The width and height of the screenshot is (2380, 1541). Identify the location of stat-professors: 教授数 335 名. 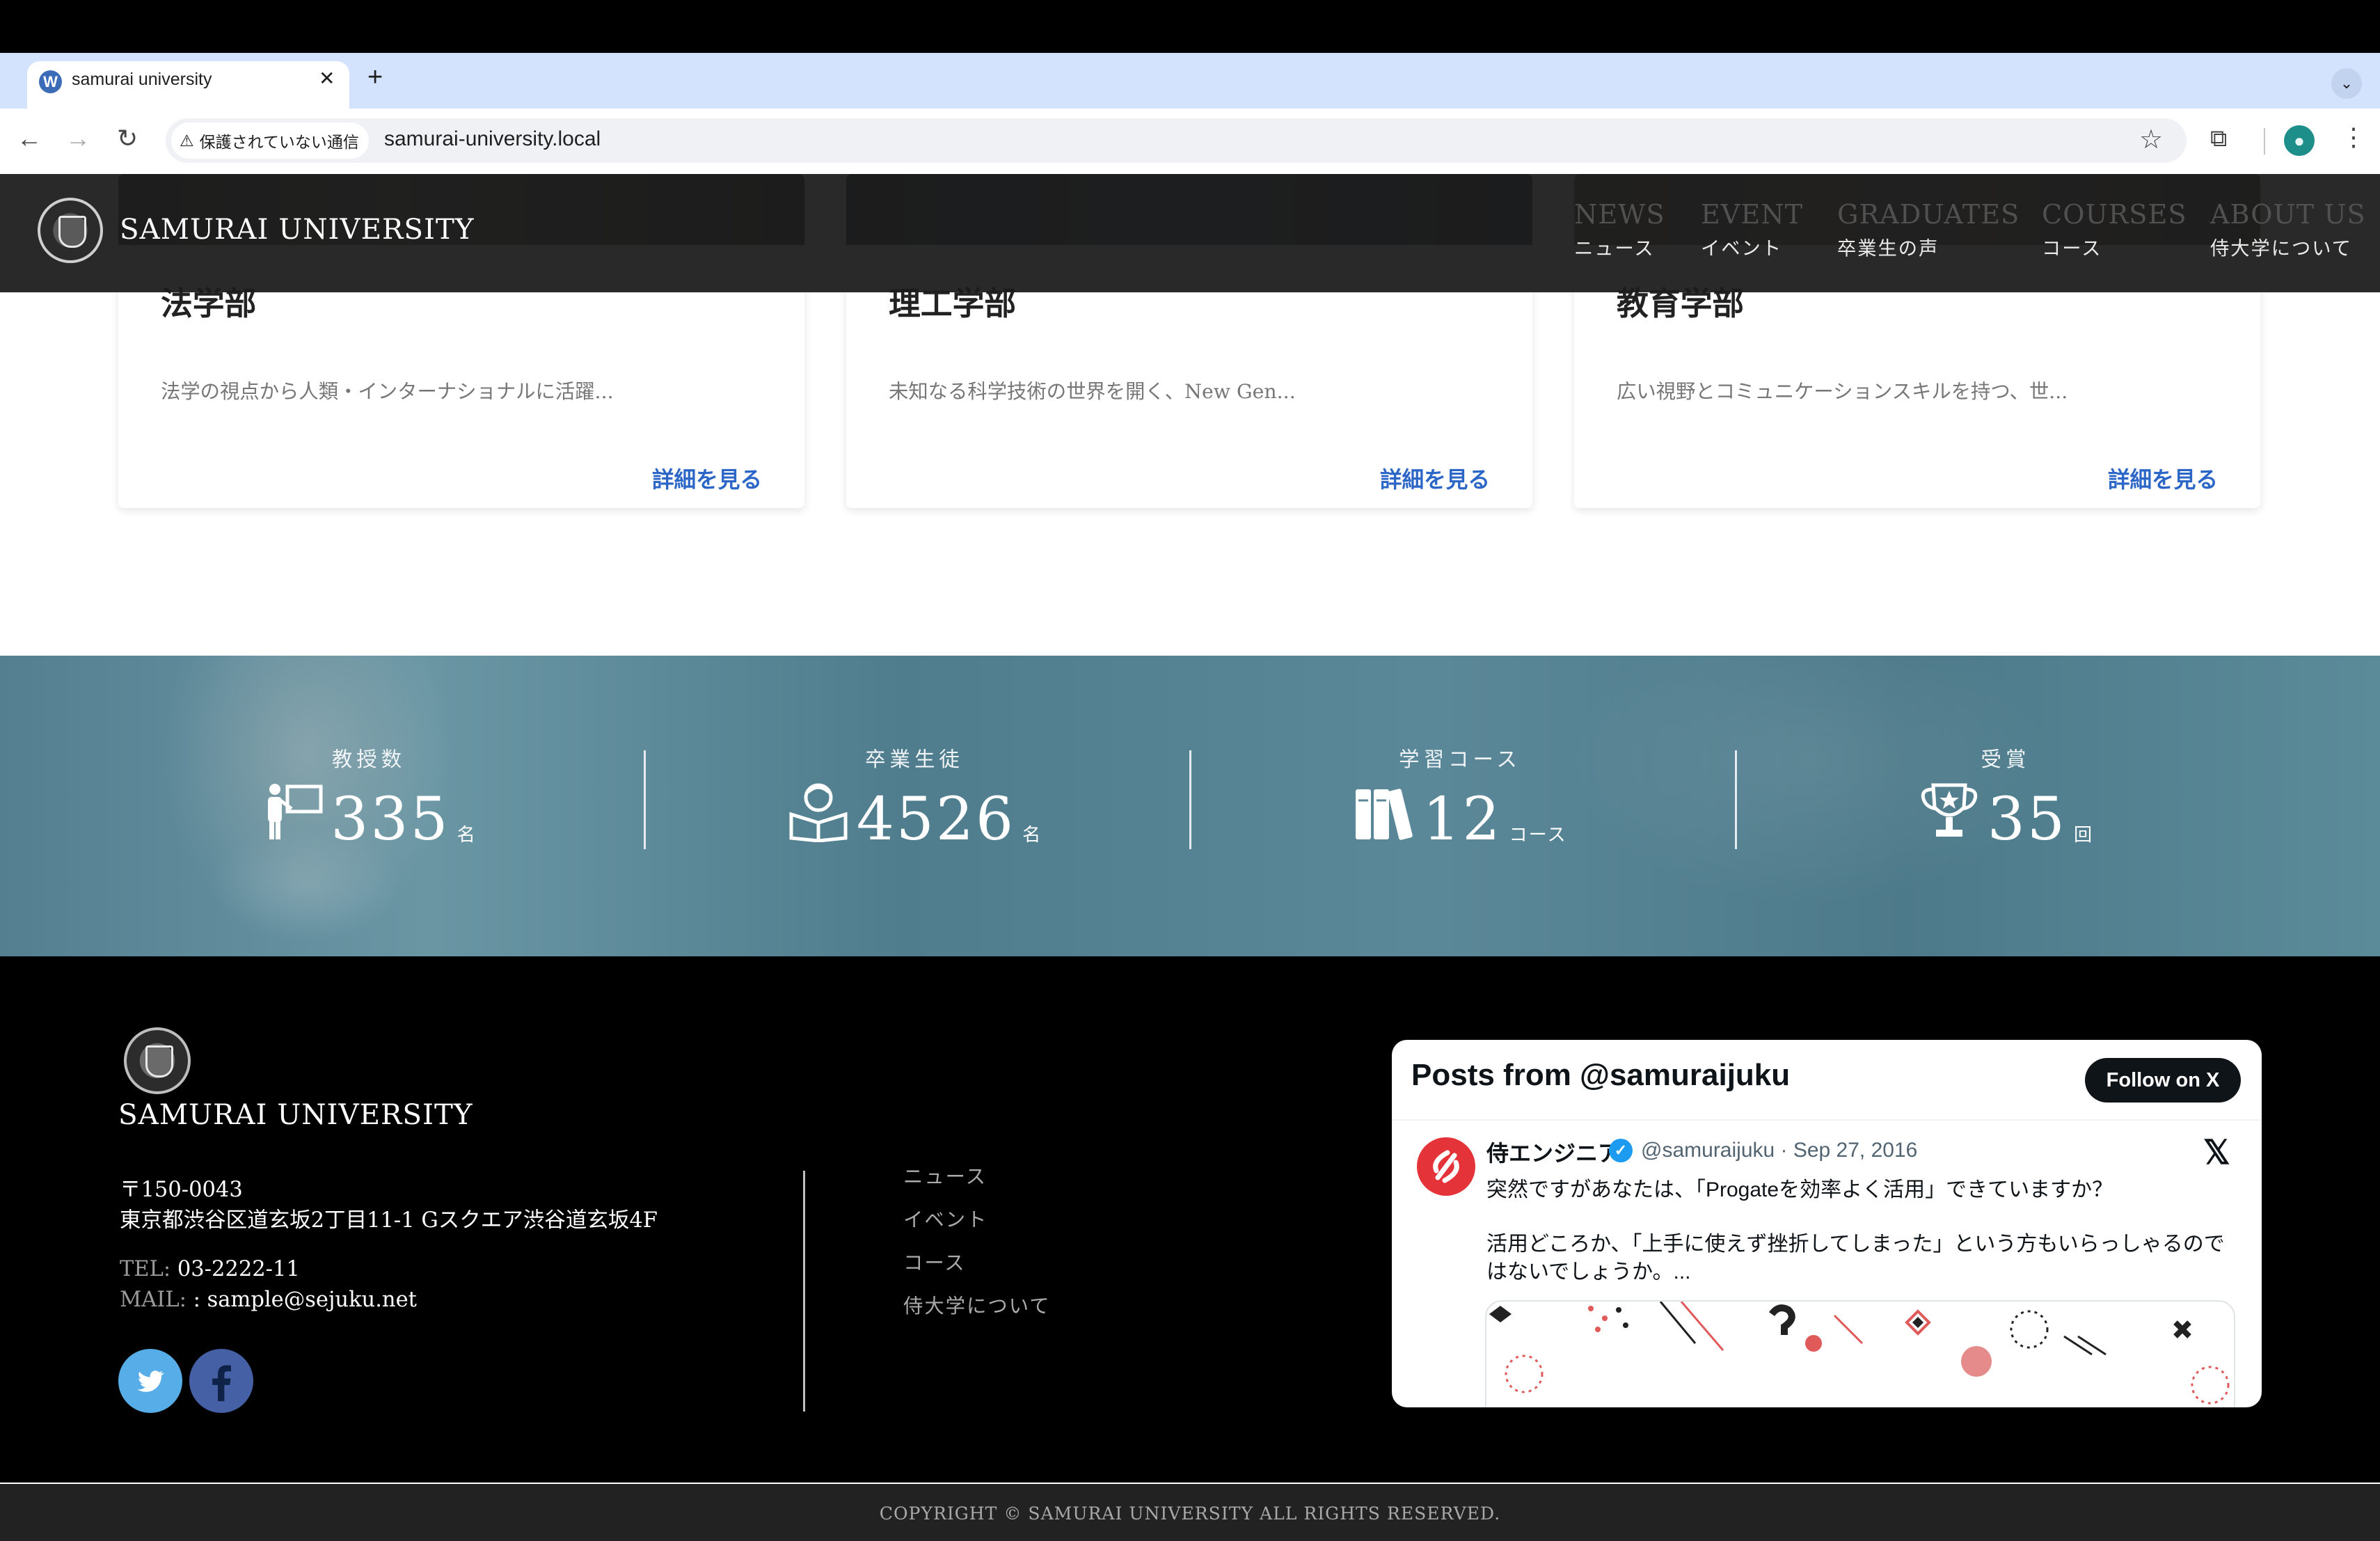
(369, 806).